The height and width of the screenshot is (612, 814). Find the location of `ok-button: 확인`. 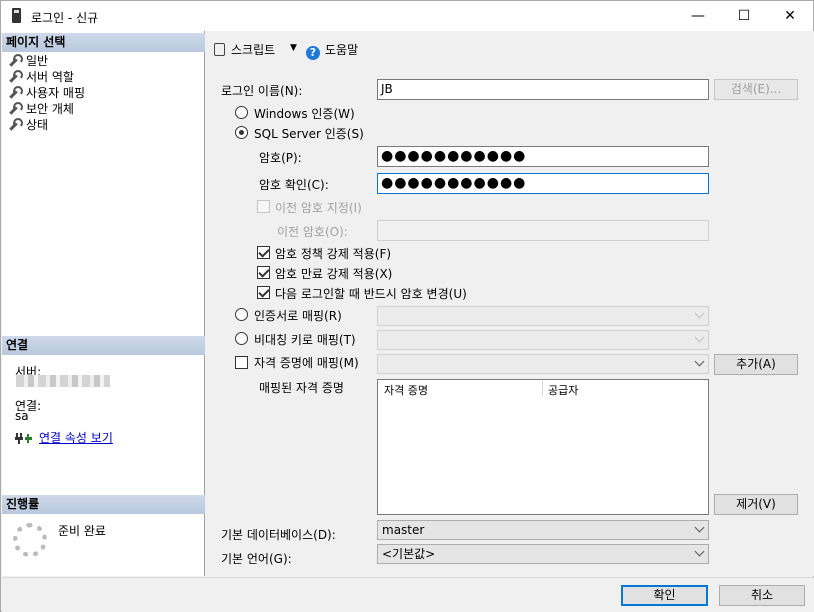

ok-button: 확인 is located at coordinates (664, 595).